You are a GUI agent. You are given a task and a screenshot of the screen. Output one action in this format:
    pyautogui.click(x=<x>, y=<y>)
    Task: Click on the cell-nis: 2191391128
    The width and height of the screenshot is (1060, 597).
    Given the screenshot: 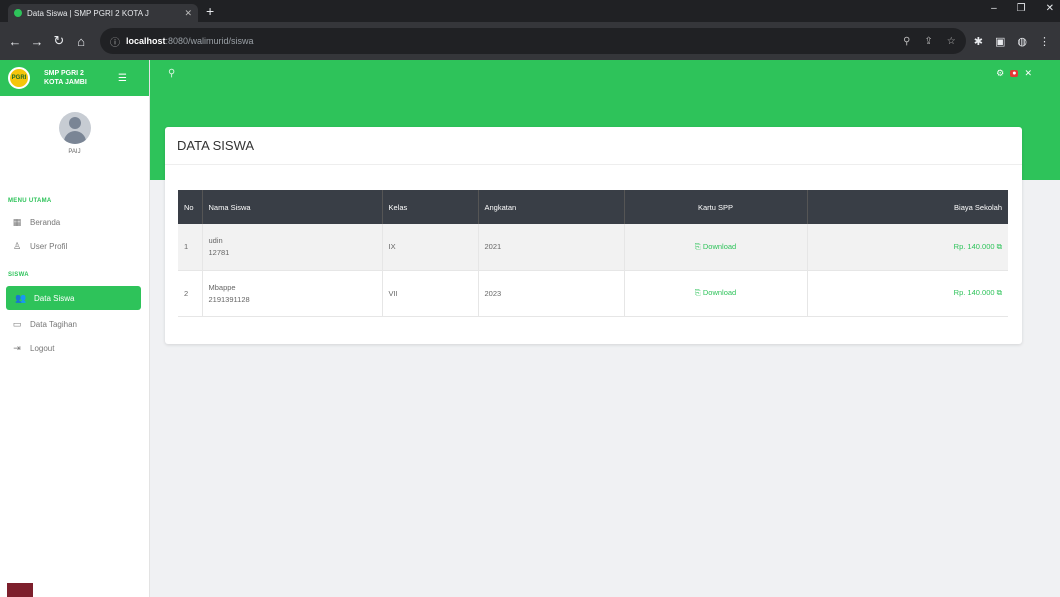 What is the action you would take?
    pyautogui.click(x=229, y=299)
    